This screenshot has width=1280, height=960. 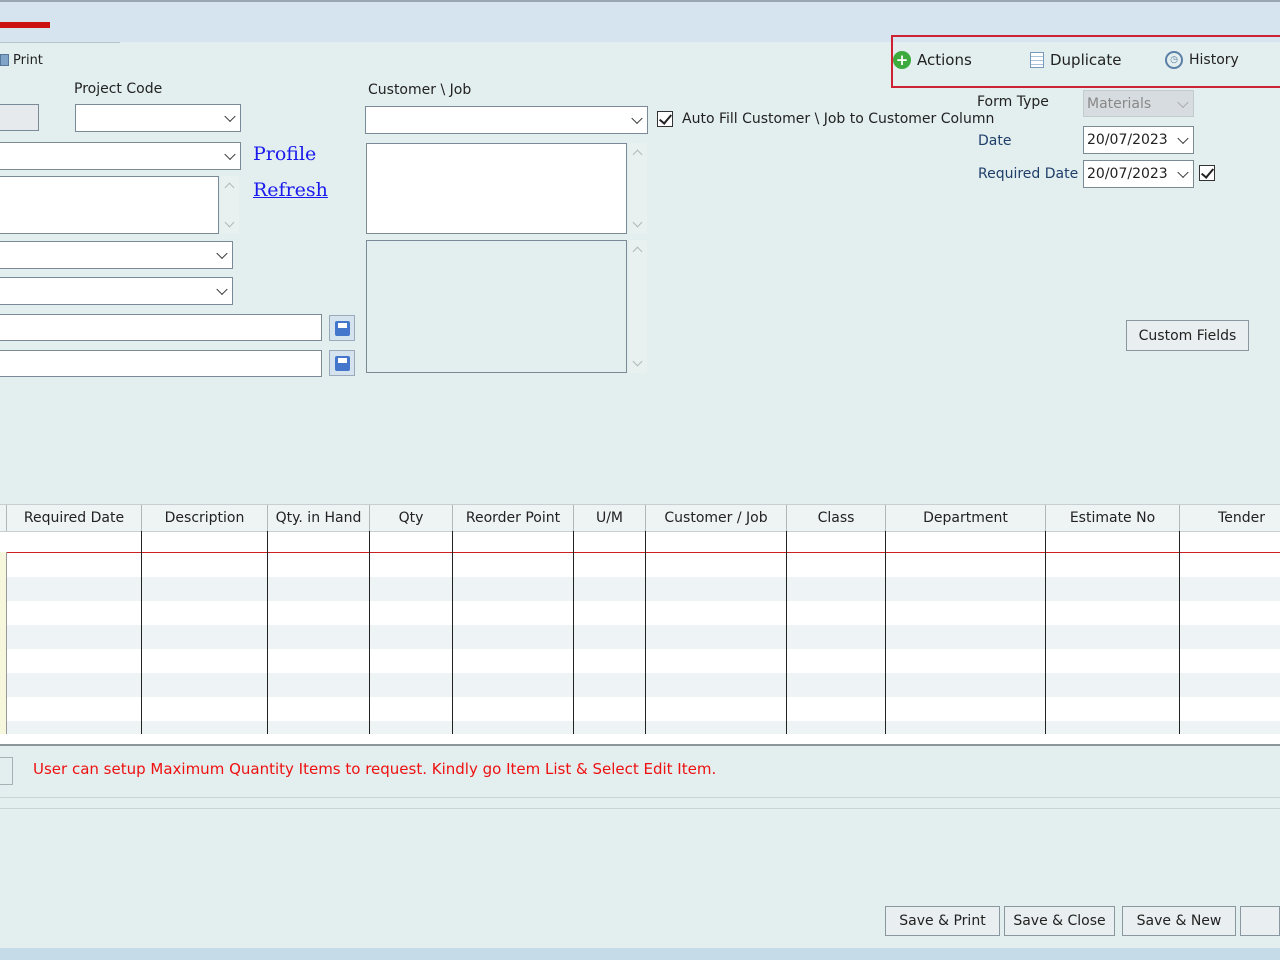 What do you see at coordinates (158, 118) in the screenshot?
I see `project-code-select` at bounding box center [158, 118].